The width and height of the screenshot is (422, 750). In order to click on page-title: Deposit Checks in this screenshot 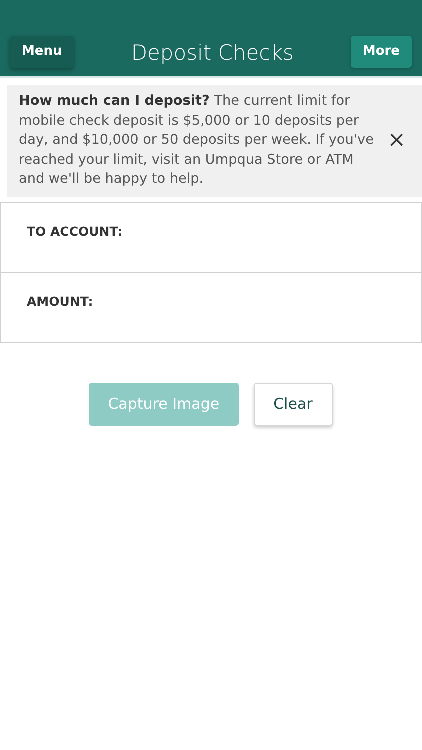, I will do `click(212, 53)`.